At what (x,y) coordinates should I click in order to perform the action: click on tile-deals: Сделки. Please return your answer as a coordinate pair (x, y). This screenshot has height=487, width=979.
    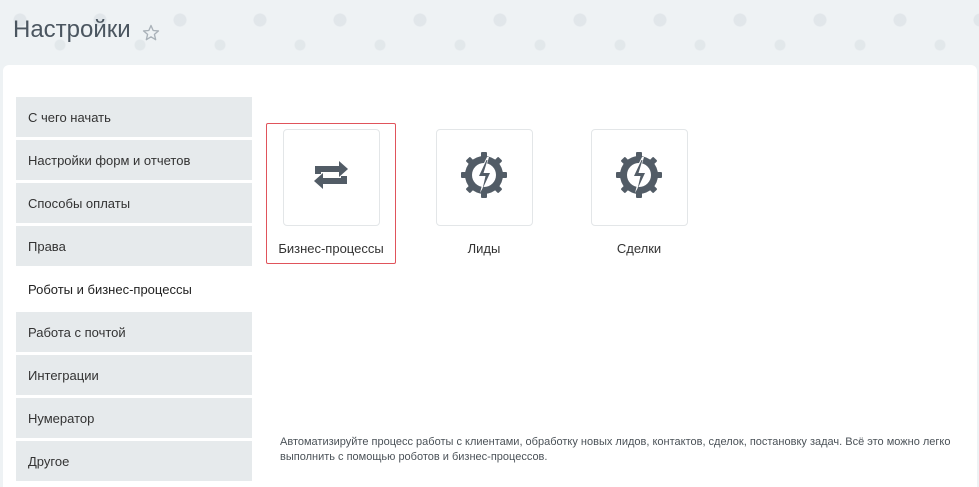
    Looking at the image, I should click on (639, 192).